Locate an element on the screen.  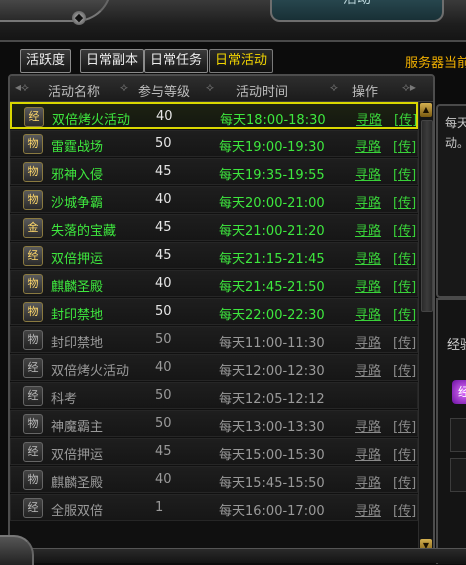
header-level: 参与等级 is located at coordinates (164, 92).